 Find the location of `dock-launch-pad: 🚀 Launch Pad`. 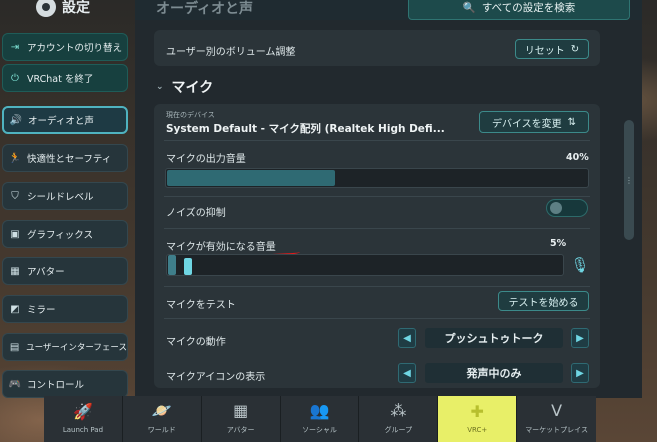

dock-launch-pad: 🚀 Launch Pad is located at coordinates (83, 419).